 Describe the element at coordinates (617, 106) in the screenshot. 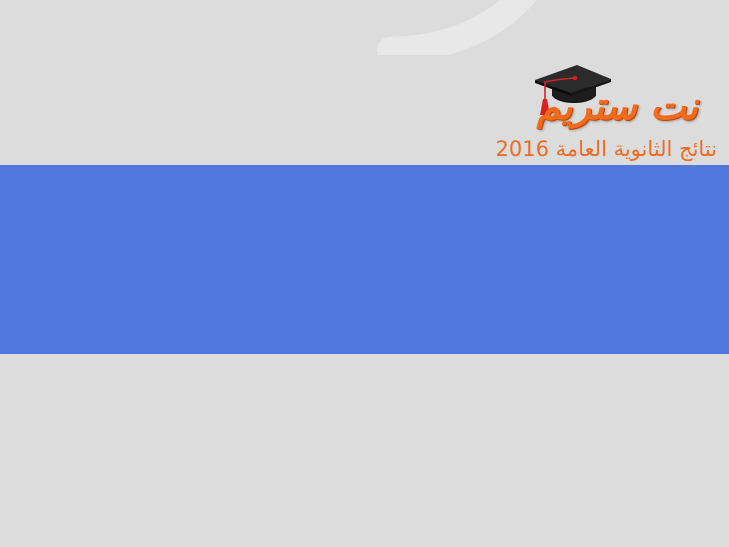

I see `logo-title: نت ستريم` at that location.